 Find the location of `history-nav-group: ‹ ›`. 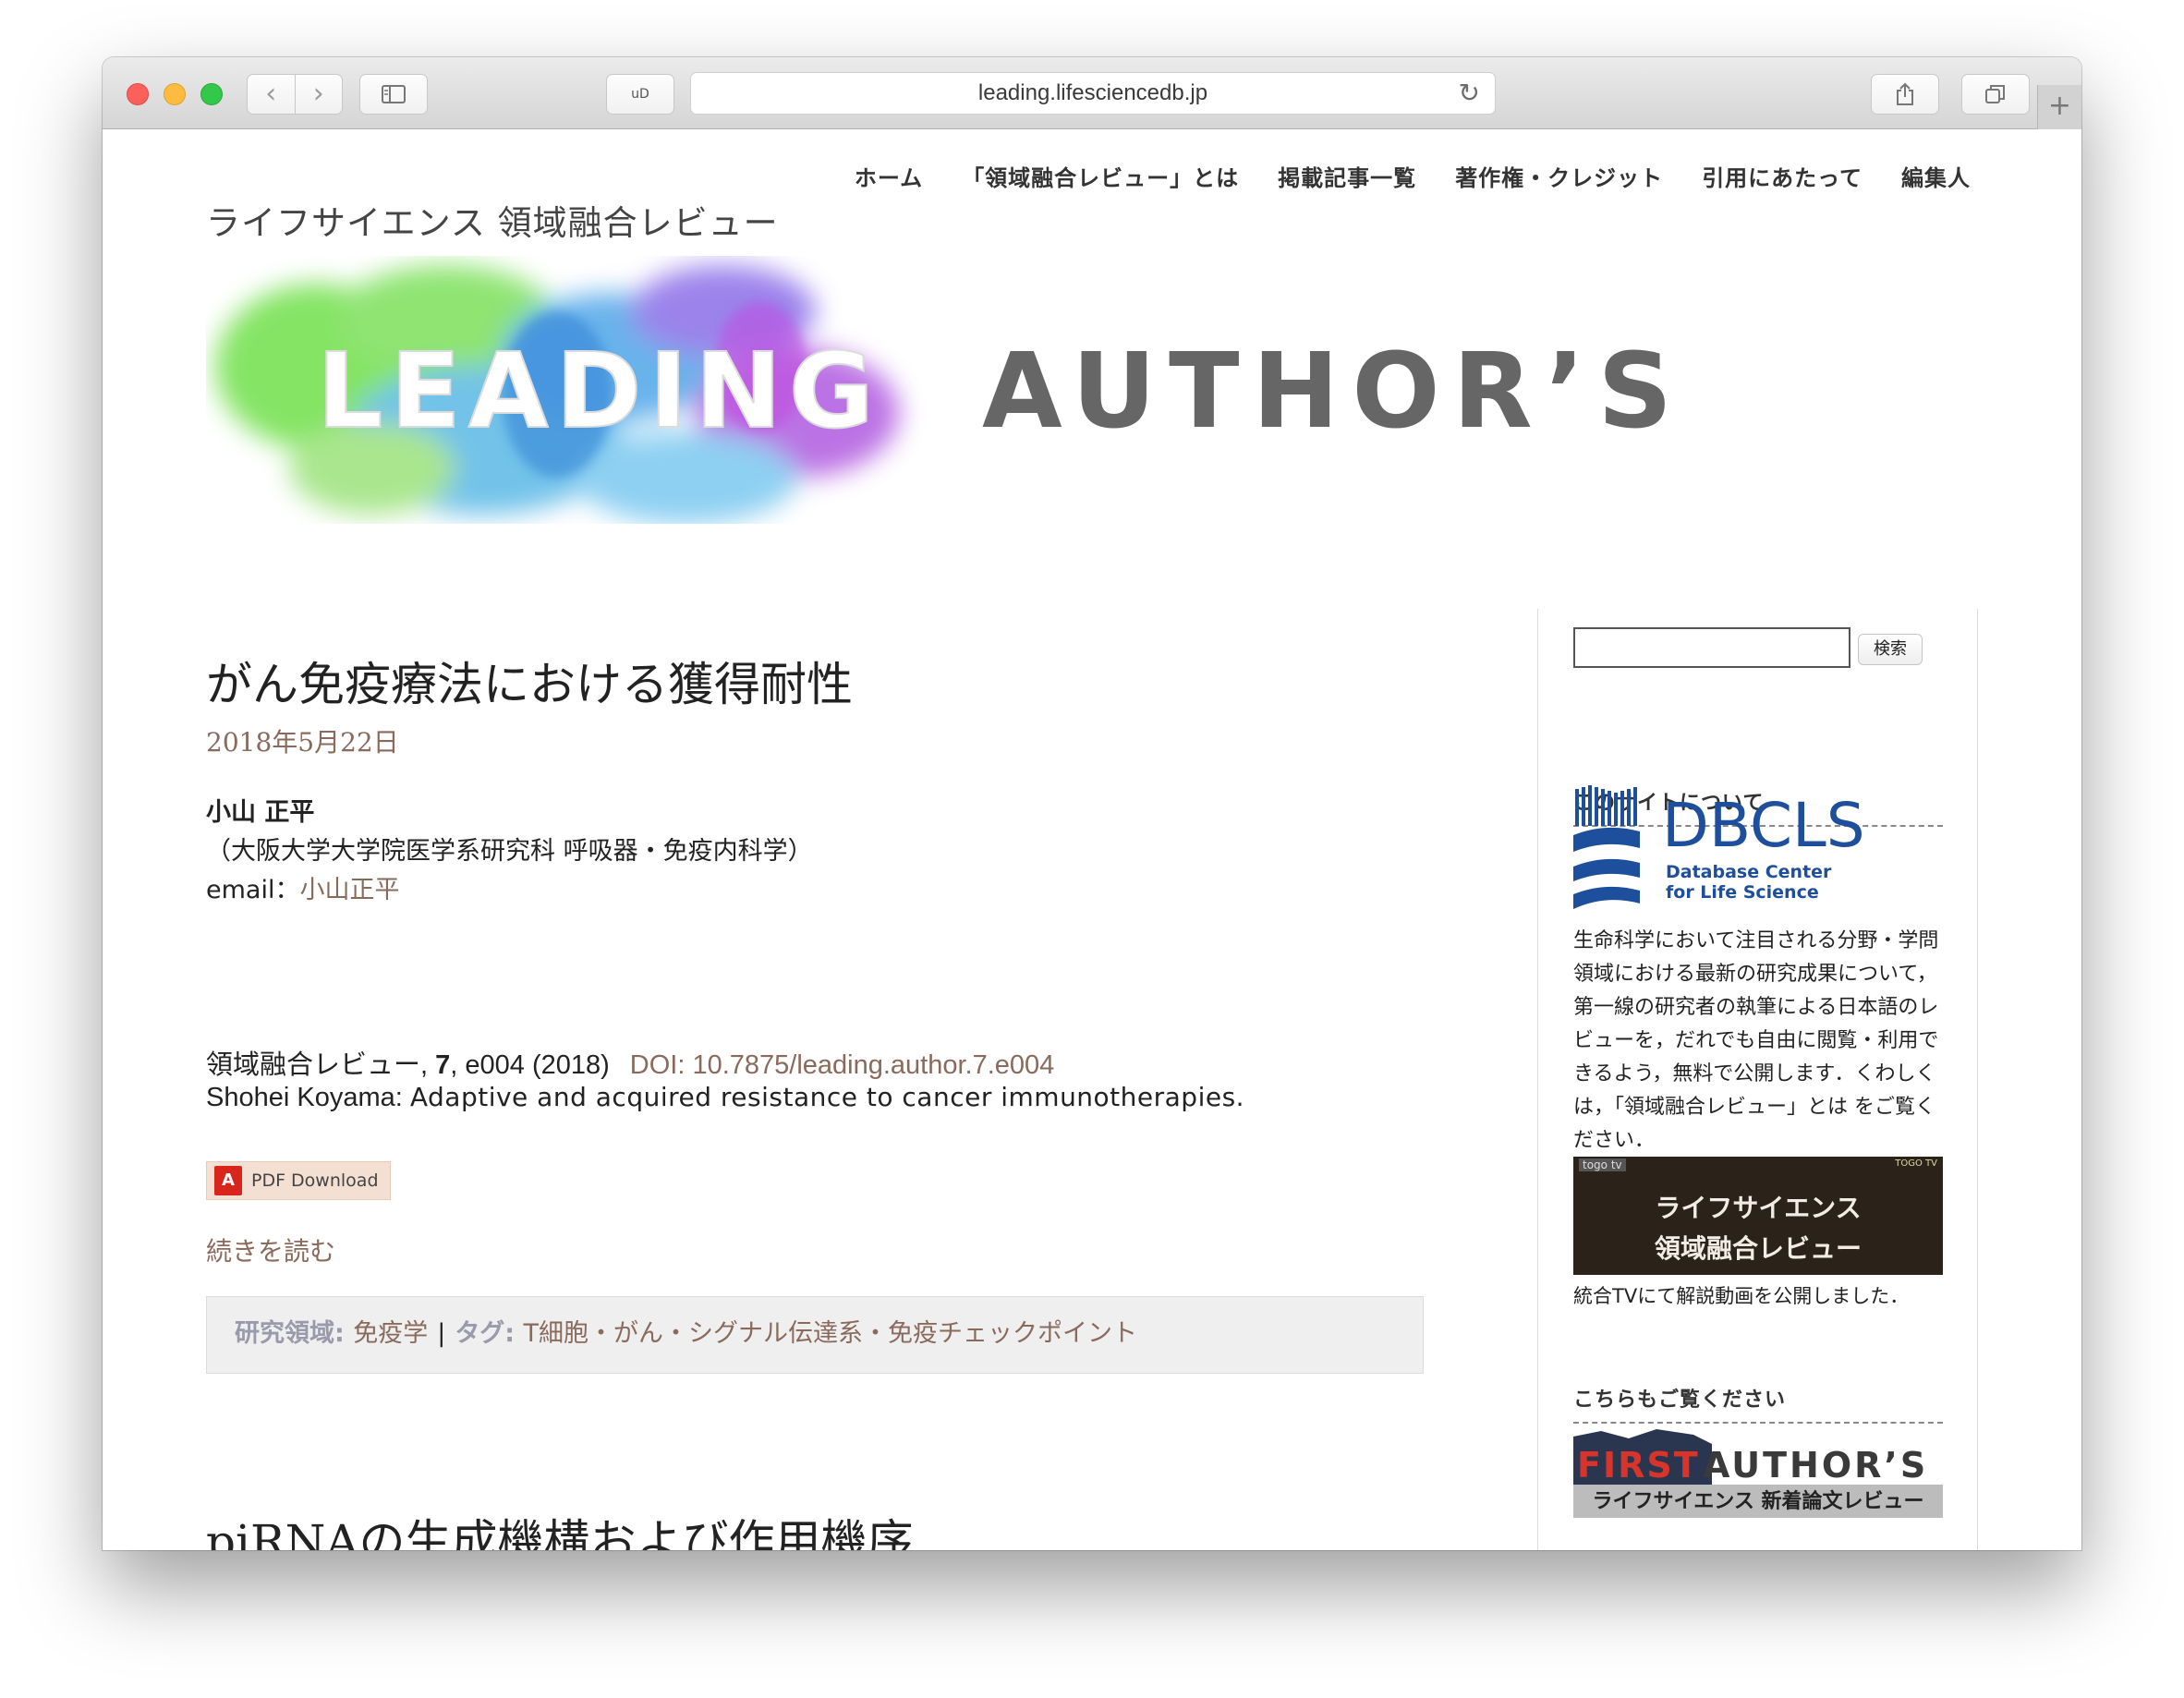

history-nav-group: ‹ › is located at coordinates (295, 94).